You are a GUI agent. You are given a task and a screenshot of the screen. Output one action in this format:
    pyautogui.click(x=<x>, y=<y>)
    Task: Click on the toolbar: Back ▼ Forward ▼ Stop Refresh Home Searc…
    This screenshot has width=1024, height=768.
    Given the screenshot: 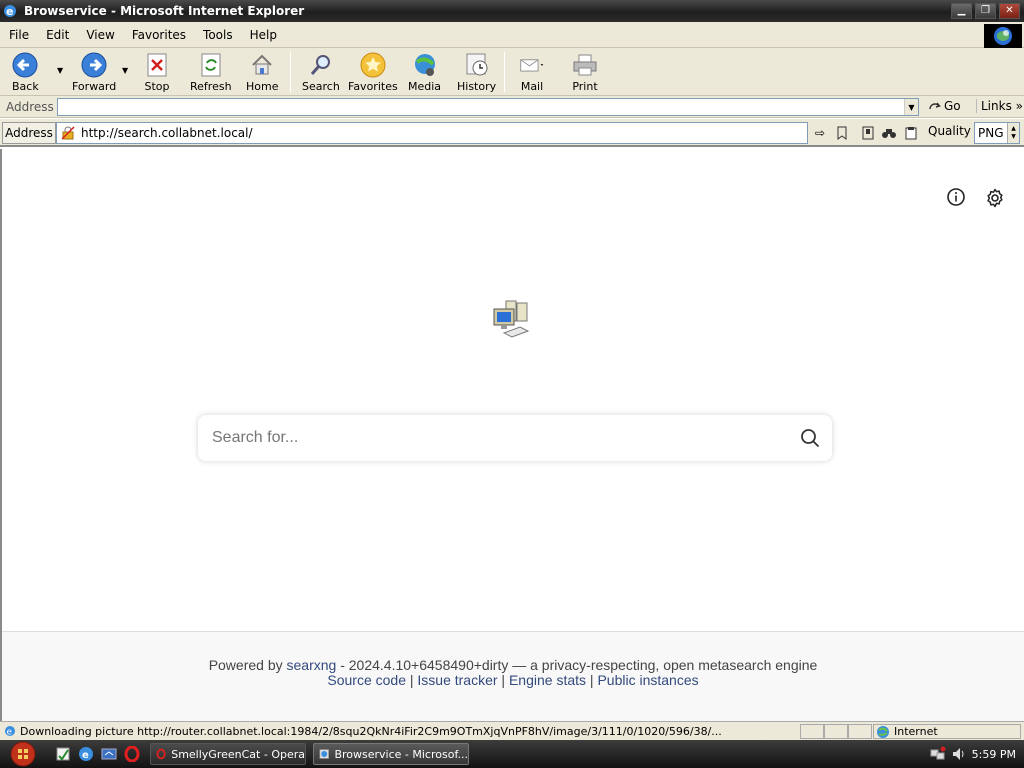 What is the action you would take?
    pyautogui.click(x=512, y=72)
    